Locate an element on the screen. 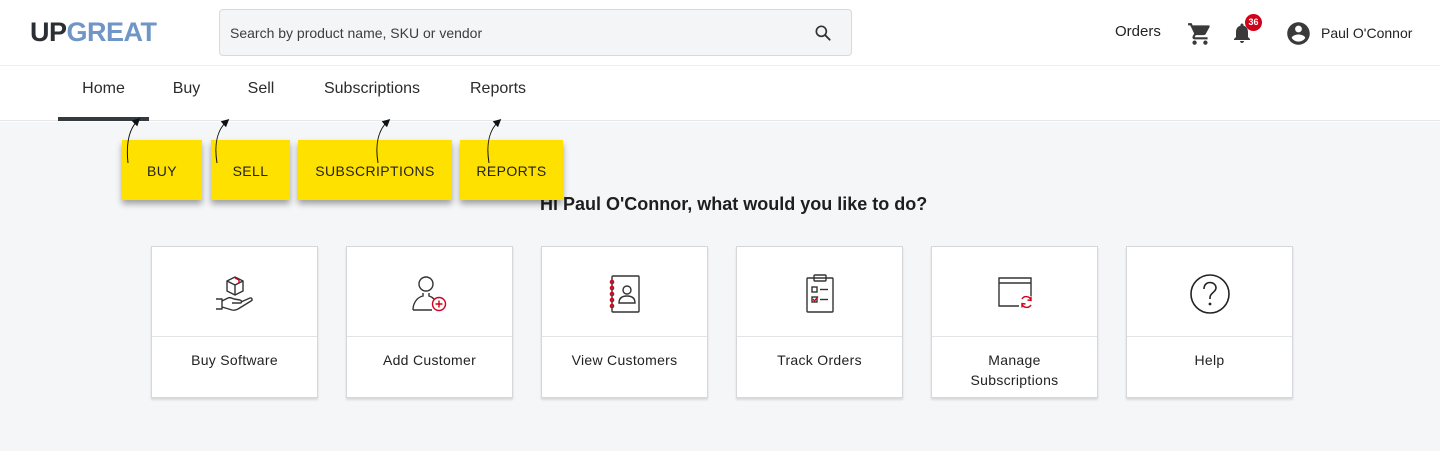 The image size is (1440, 451). card-add-customer: Add Customer is located at coordinates (429, 322).